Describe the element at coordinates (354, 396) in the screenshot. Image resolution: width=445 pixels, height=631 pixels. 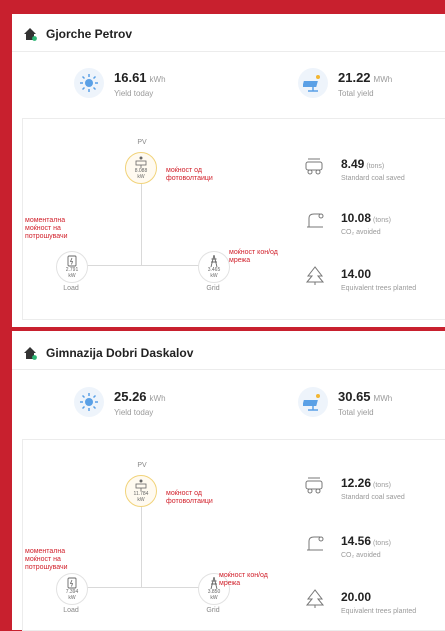
I see `total-yield-value: 30.65` at that location.